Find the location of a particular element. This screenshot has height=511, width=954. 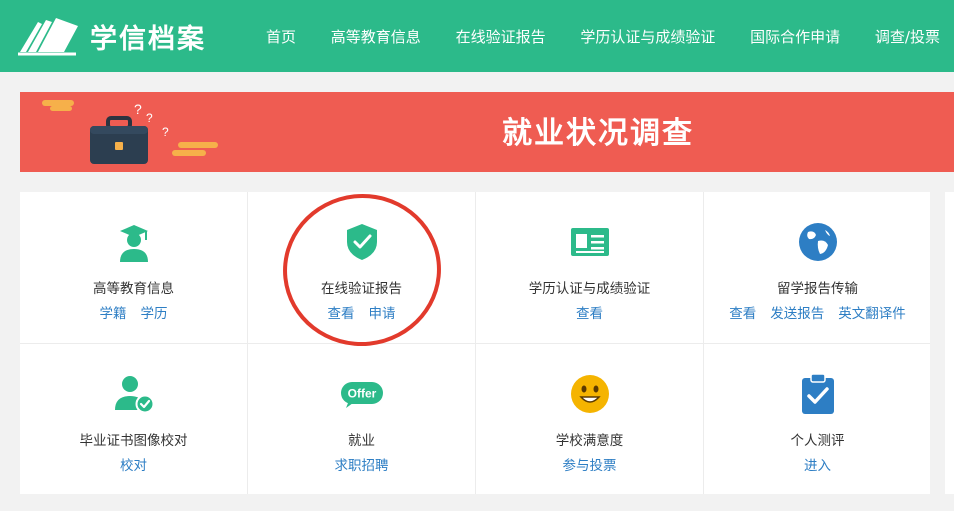

link-proofread: 校对 is located at coordinates (133, 464).